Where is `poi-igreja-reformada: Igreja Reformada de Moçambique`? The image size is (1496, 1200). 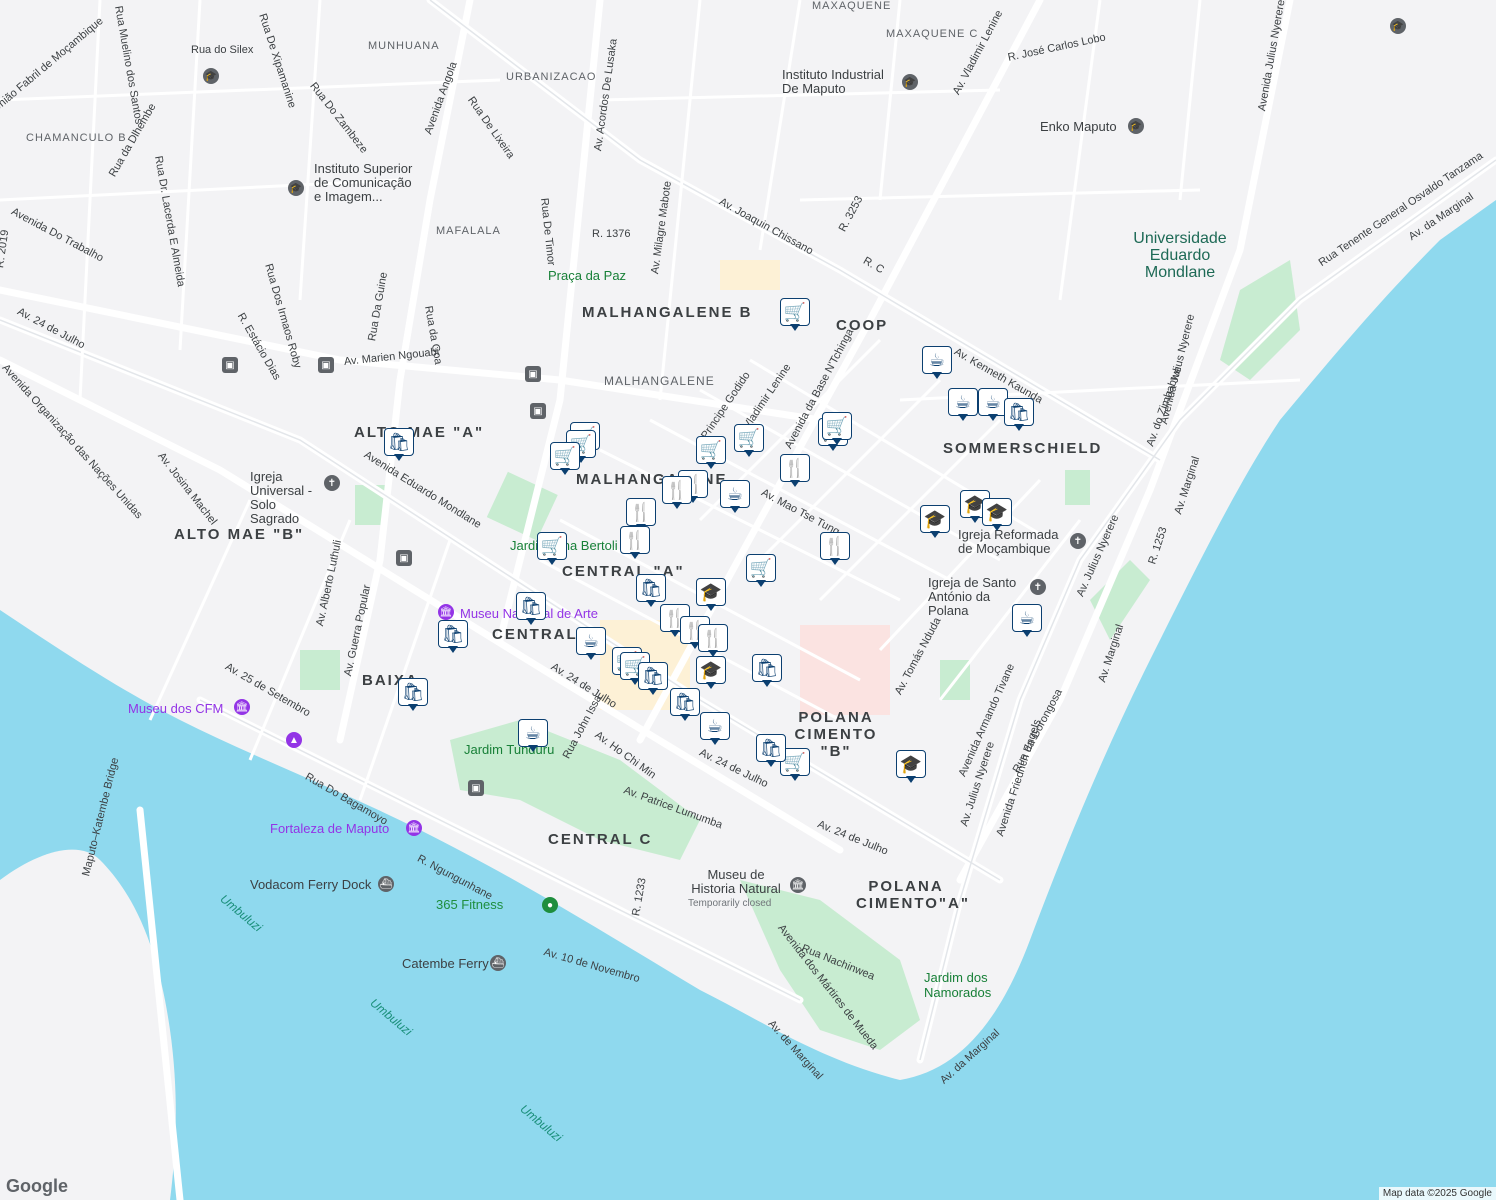 poi-igreja-reformada: Igreja Reformada de Moçambique is located at coordinates (1013, 542).